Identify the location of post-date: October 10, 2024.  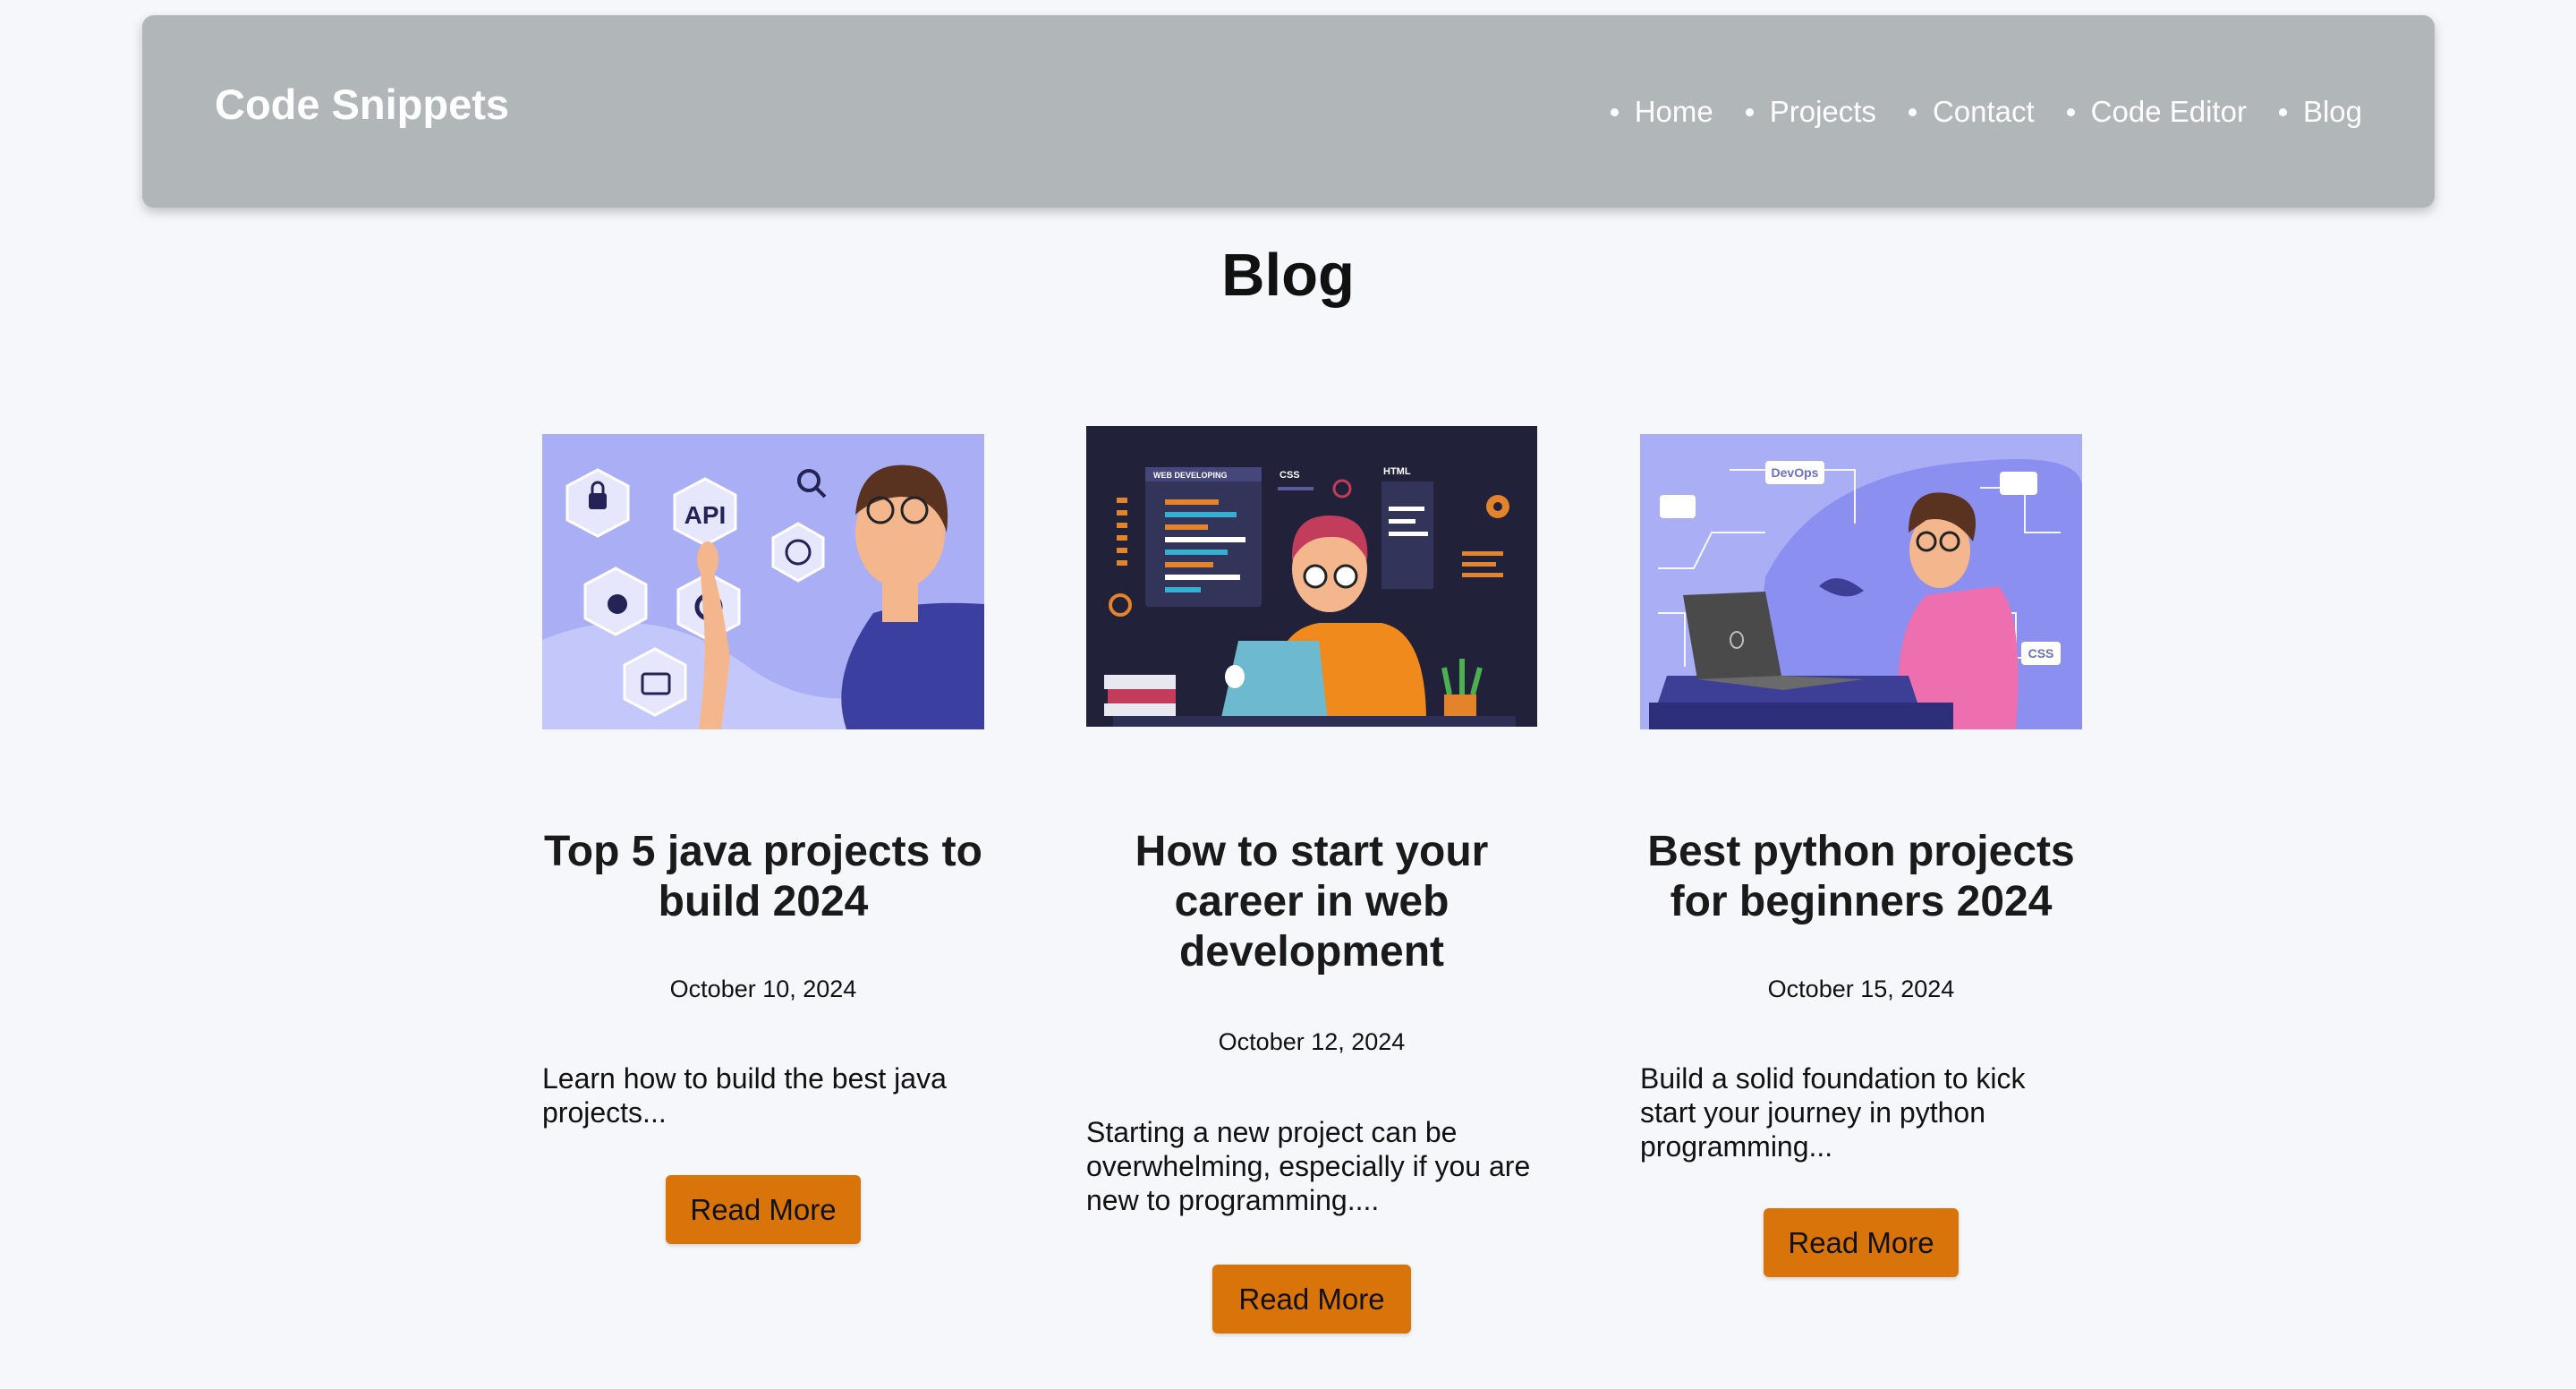
(763, 989).